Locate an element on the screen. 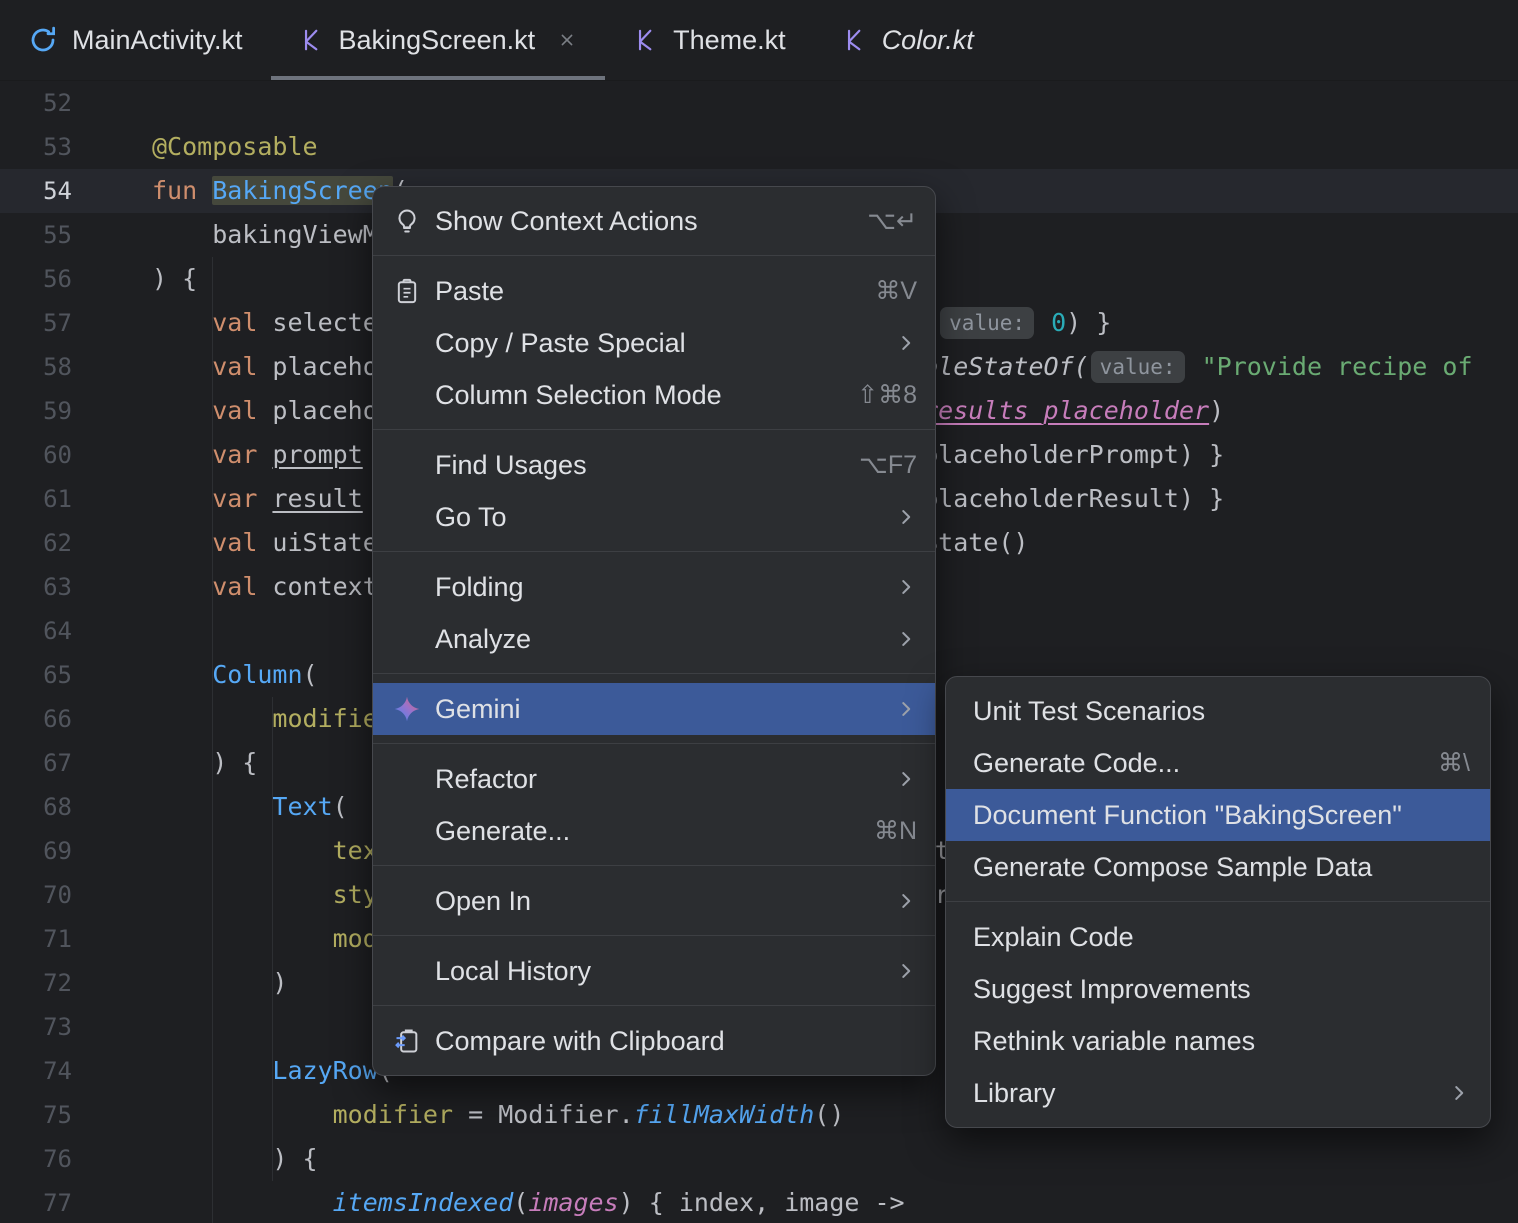 This screenshot has height=1223, width=1518. code-text: ) { is located at coordinates (235, 1158).